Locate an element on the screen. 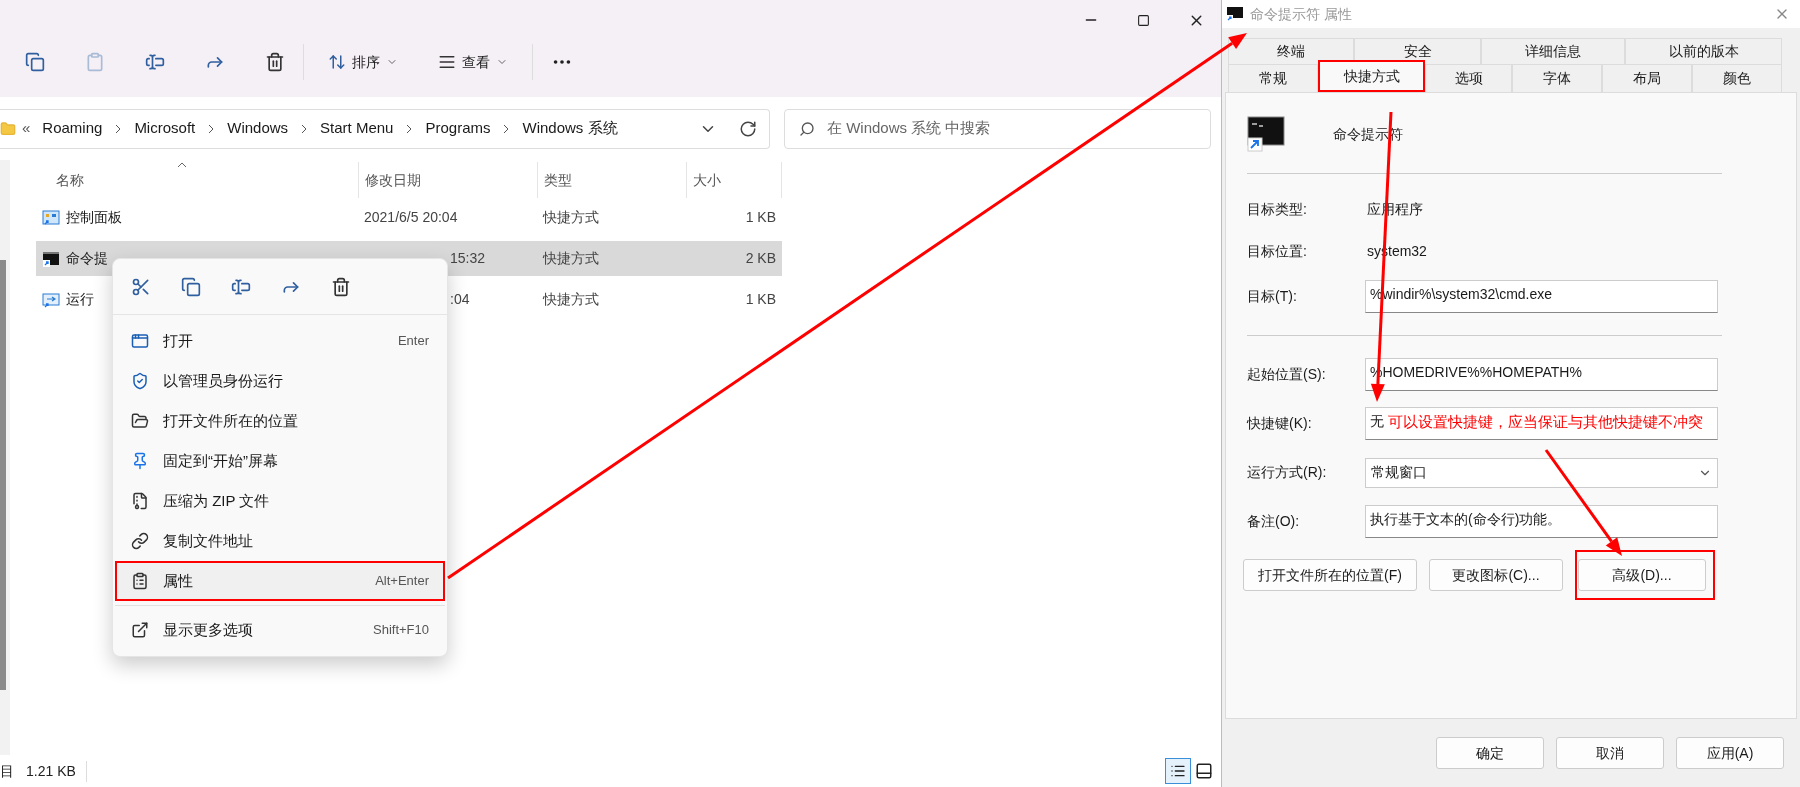 This screenshot has height=787, width=1800. pin-icon is located at coordinates (140, 461).